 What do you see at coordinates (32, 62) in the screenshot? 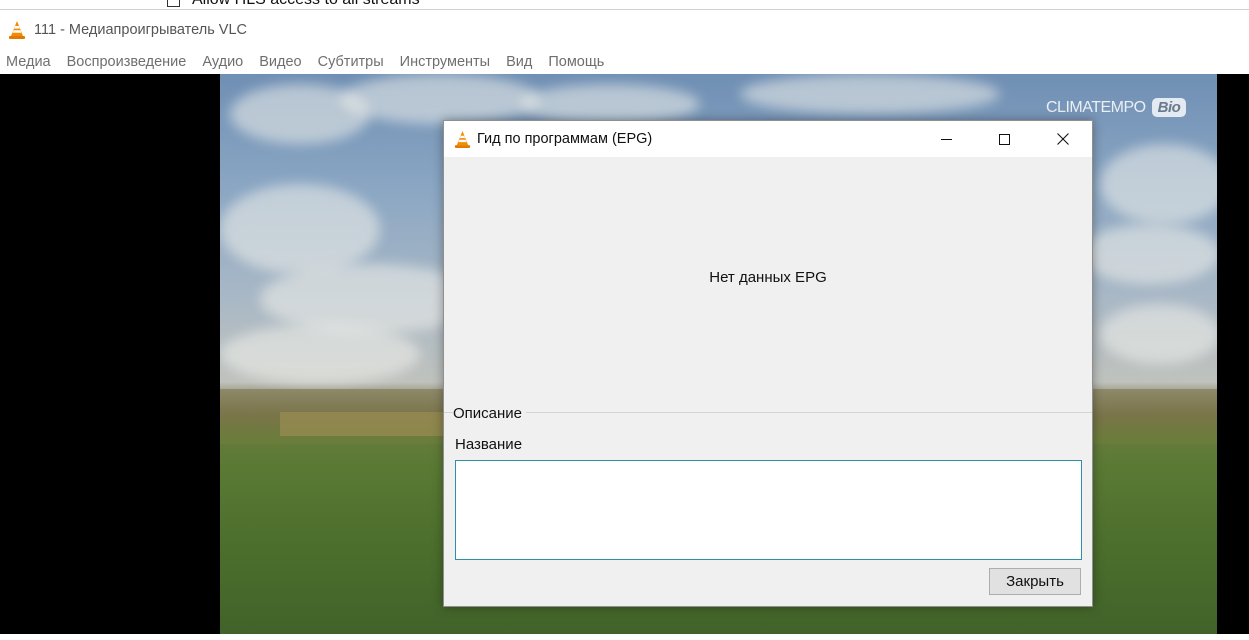
I see `menu-media: Медиа` at bounding box center [32, 62].